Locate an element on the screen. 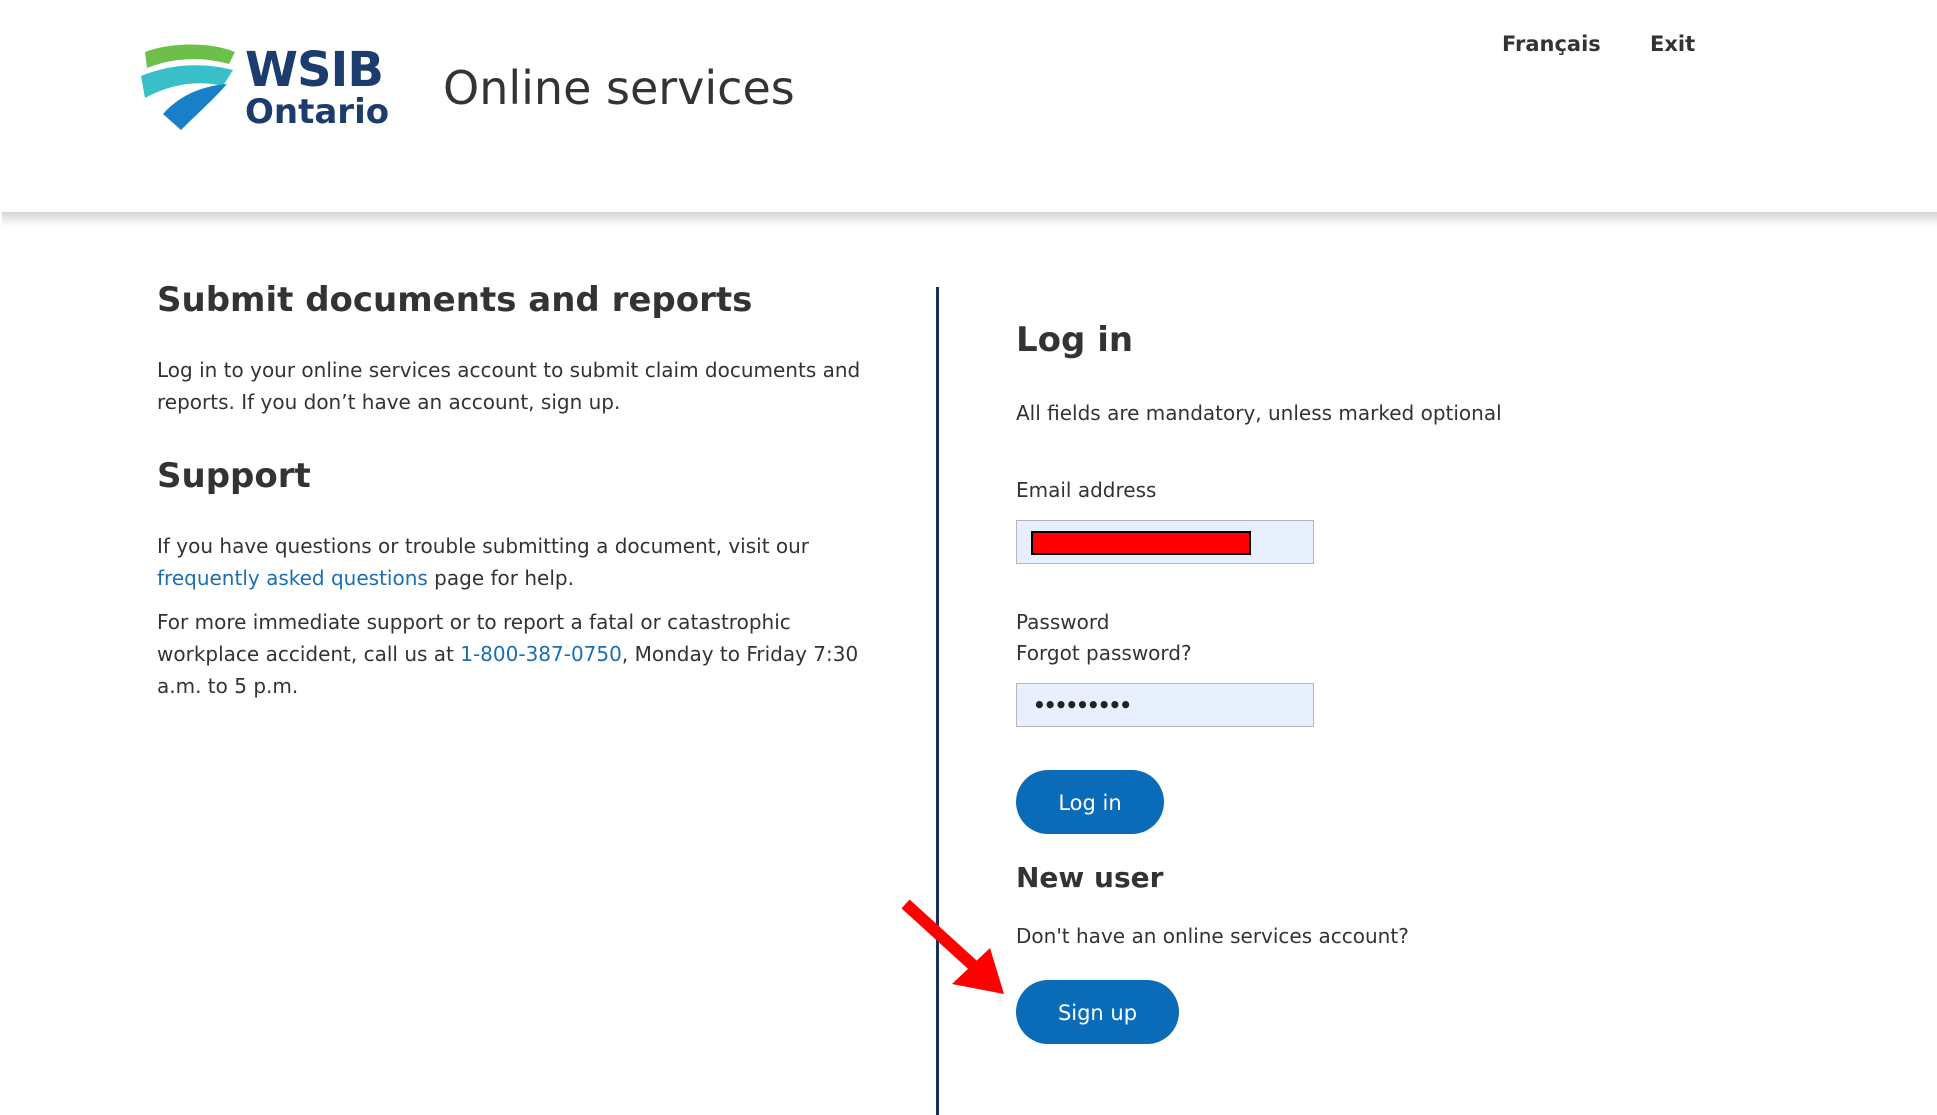 The image size is (1937, 1115). faq-link: frequently asked questions is located at coordinates (292, 578).